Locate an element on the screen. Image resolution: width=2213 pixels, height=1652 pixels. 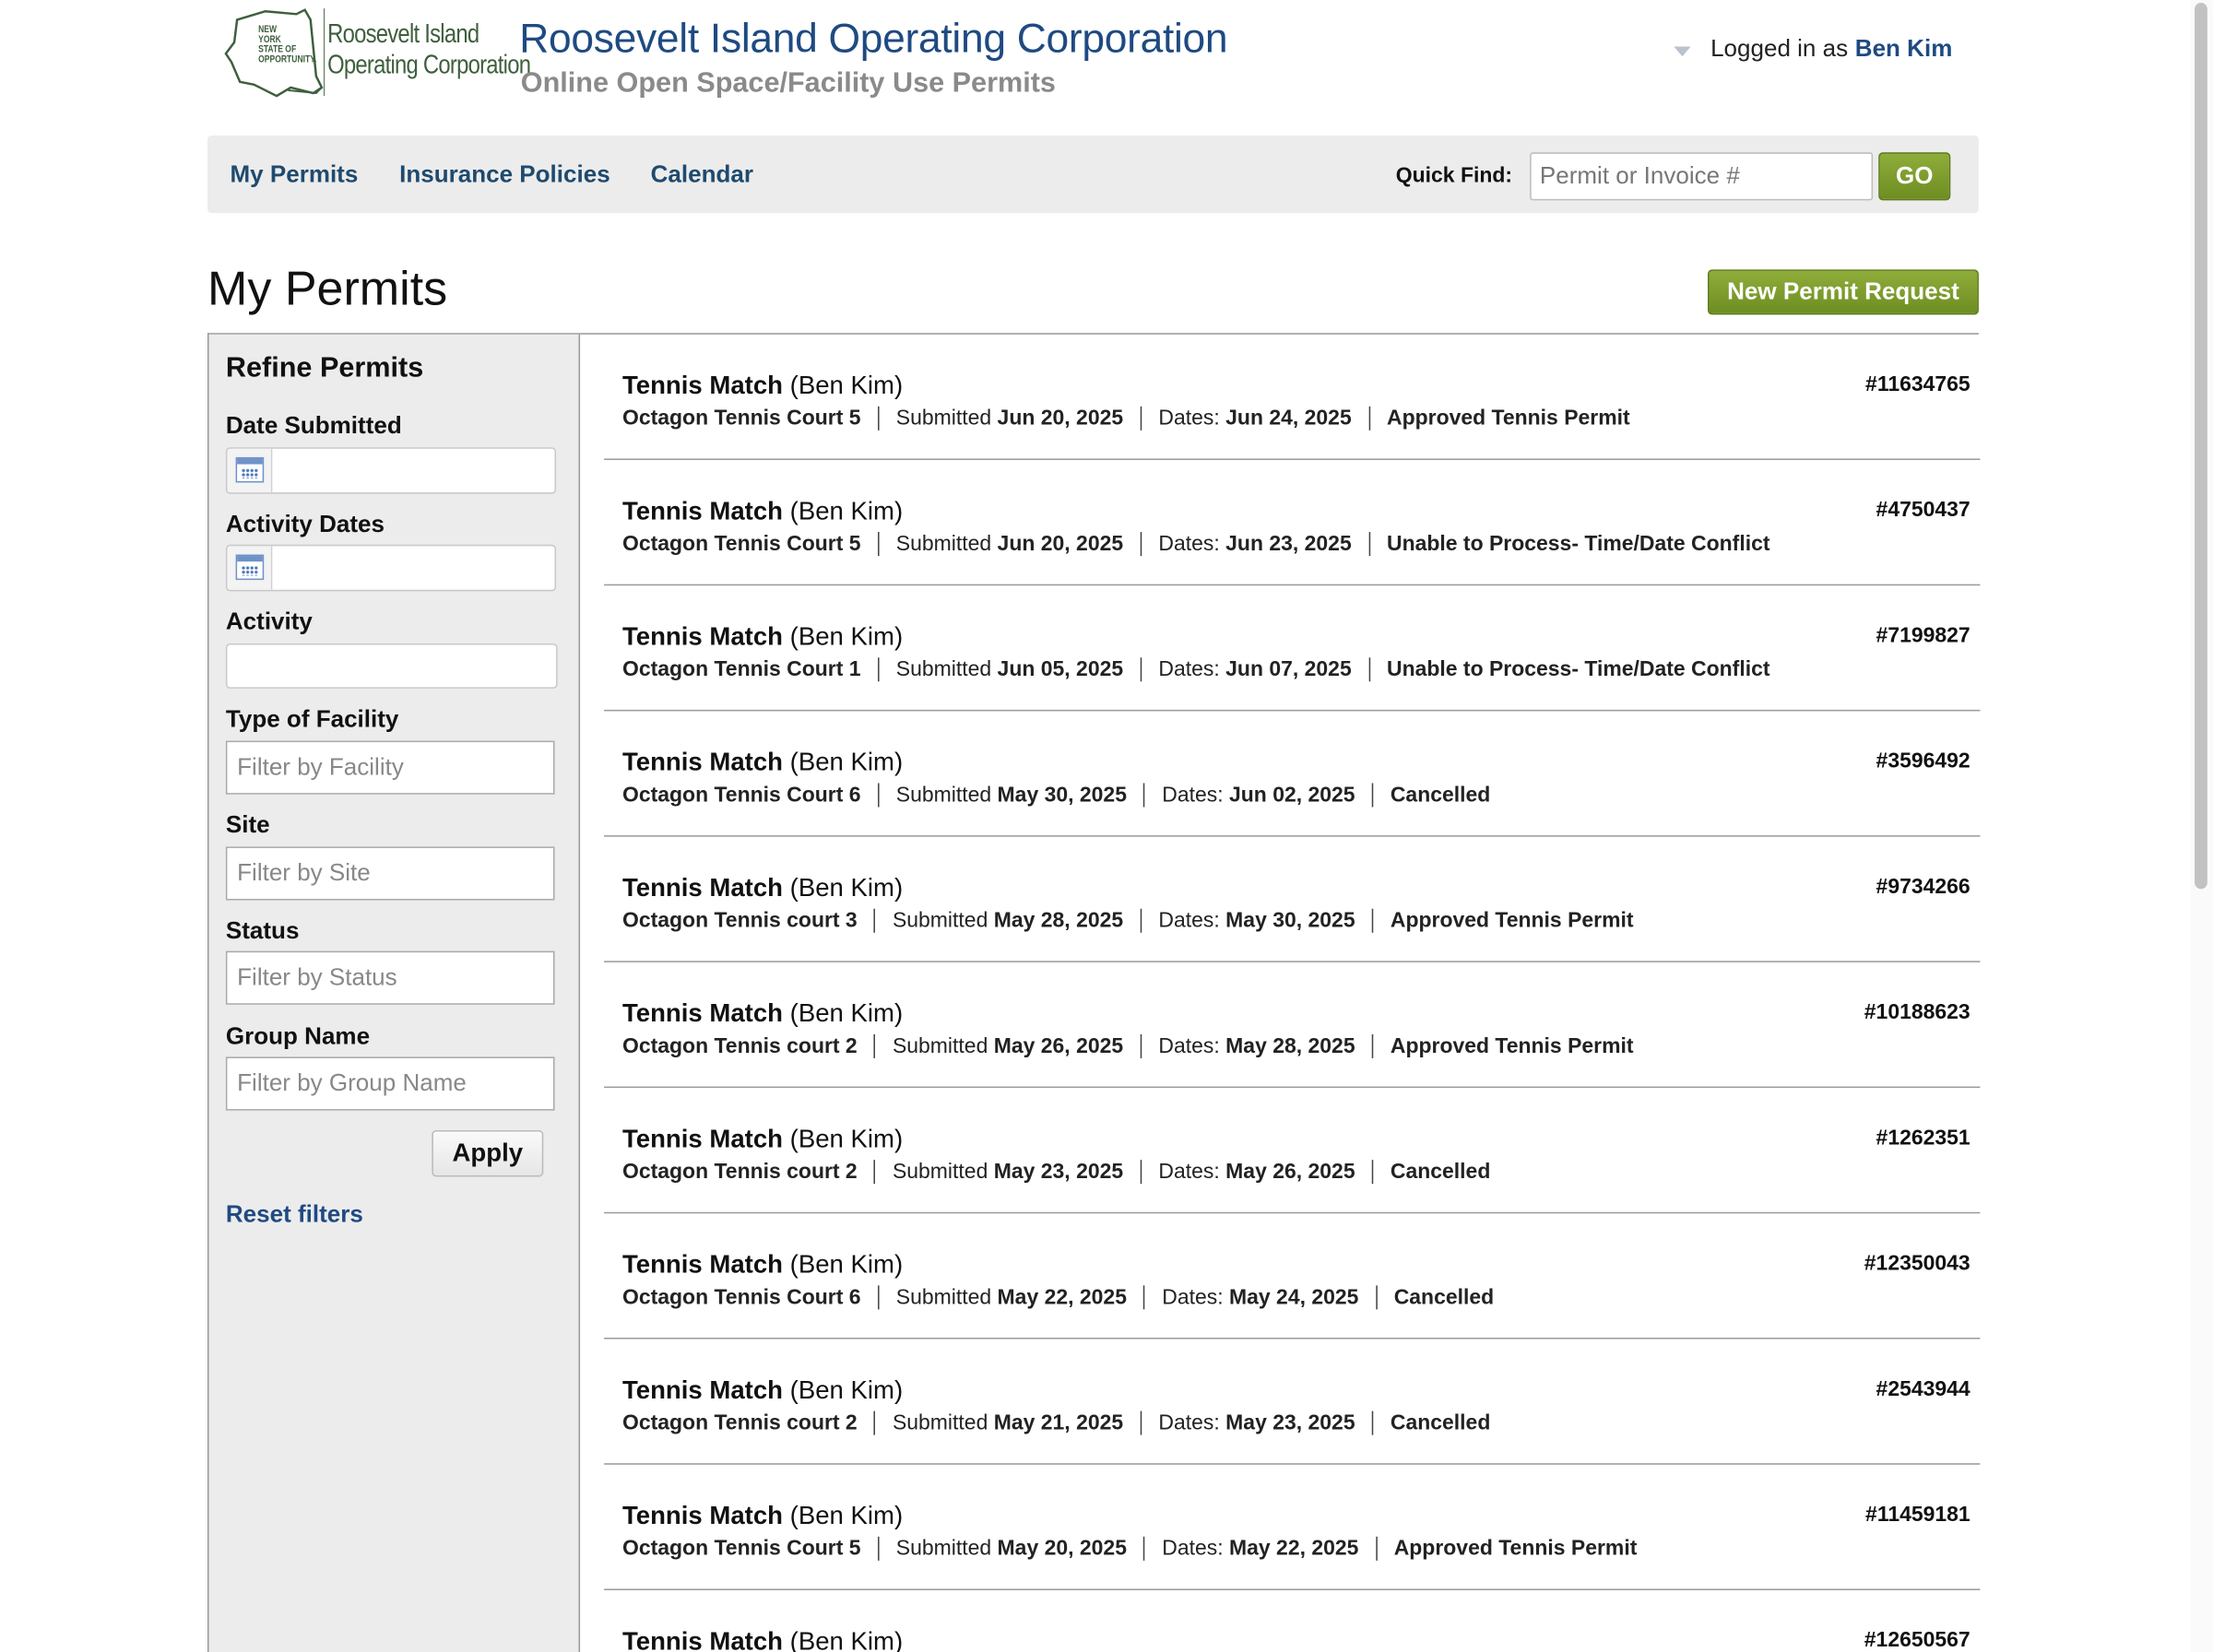
nav-calendar: Calendar is located at coordinates (702, 174).